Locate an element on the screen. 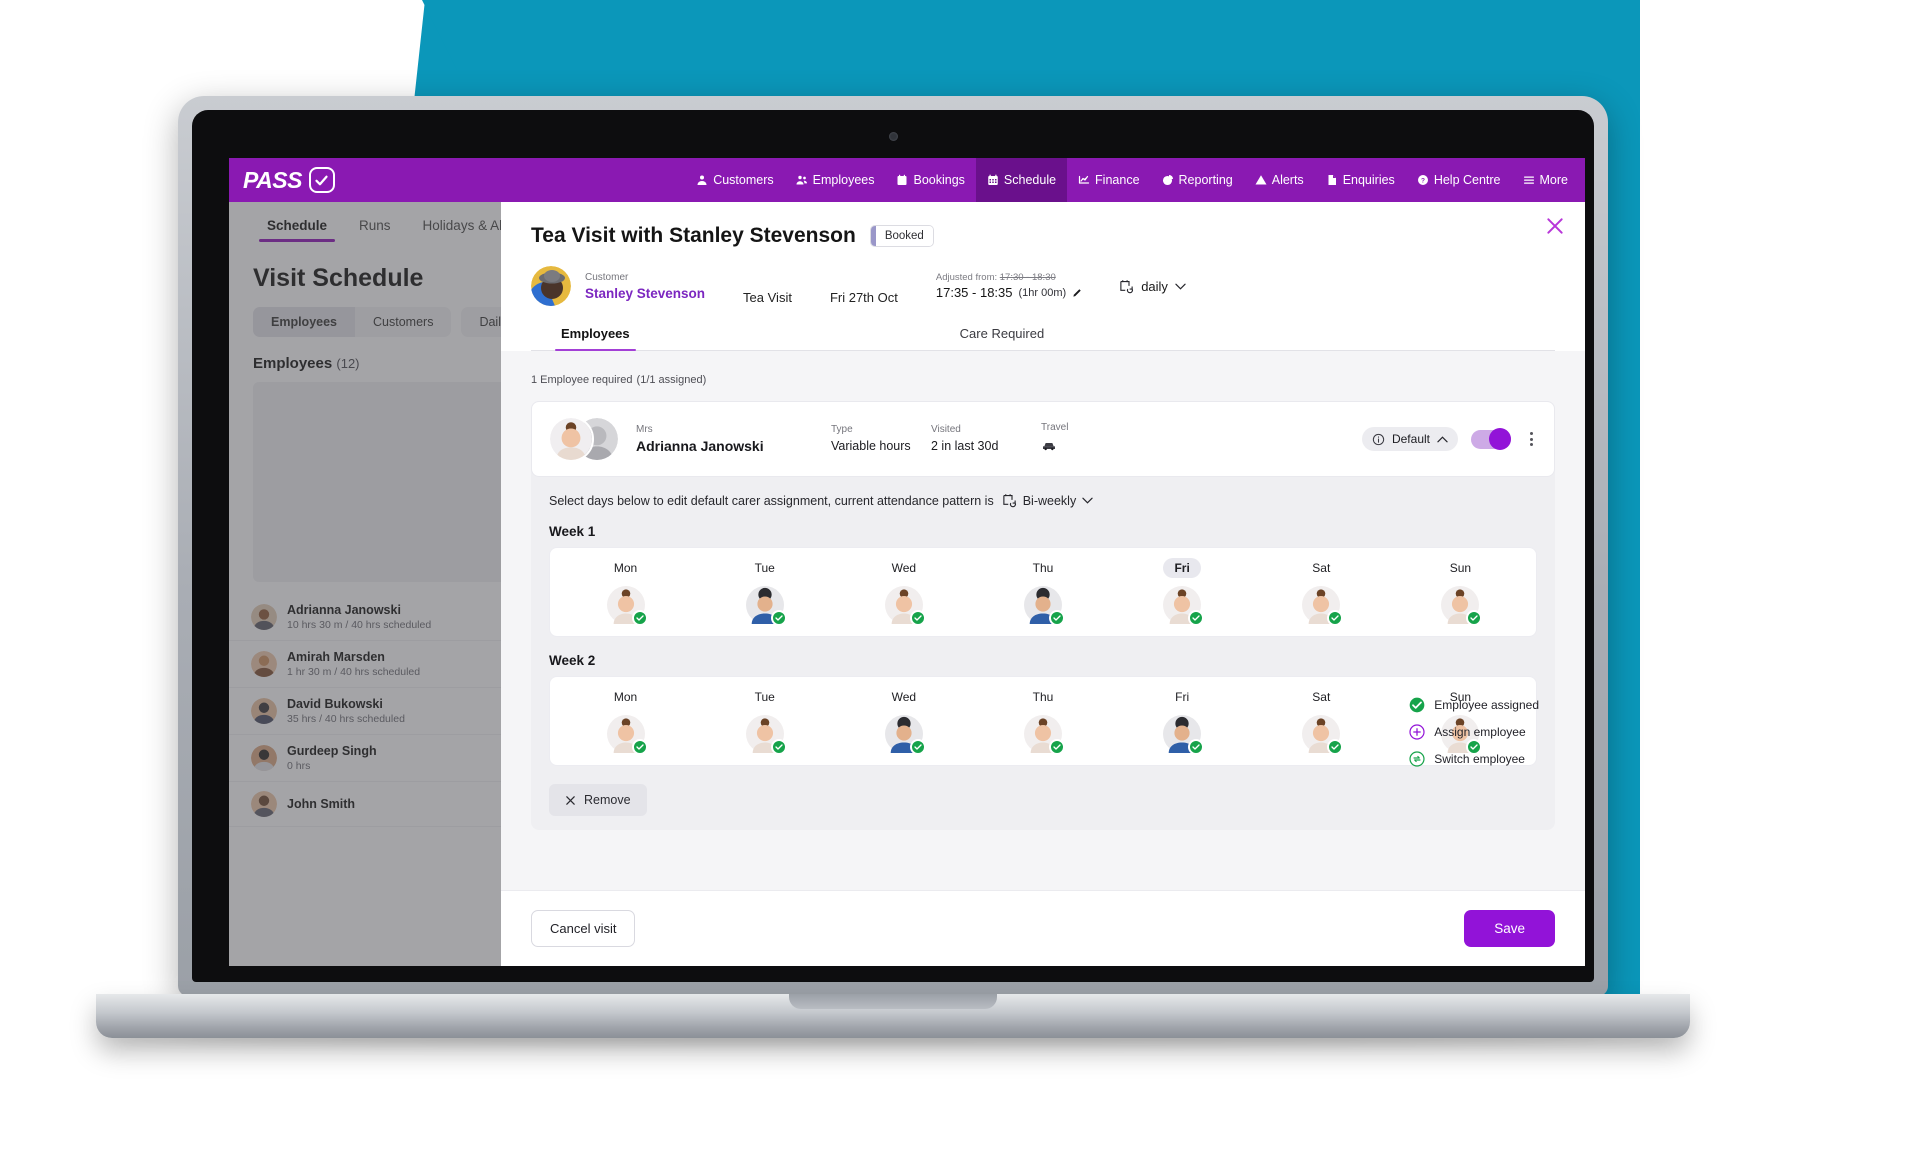 This screenshot has width=1920, height=1152. nav-item-customers: Customers is located at coordinates (734, 180).